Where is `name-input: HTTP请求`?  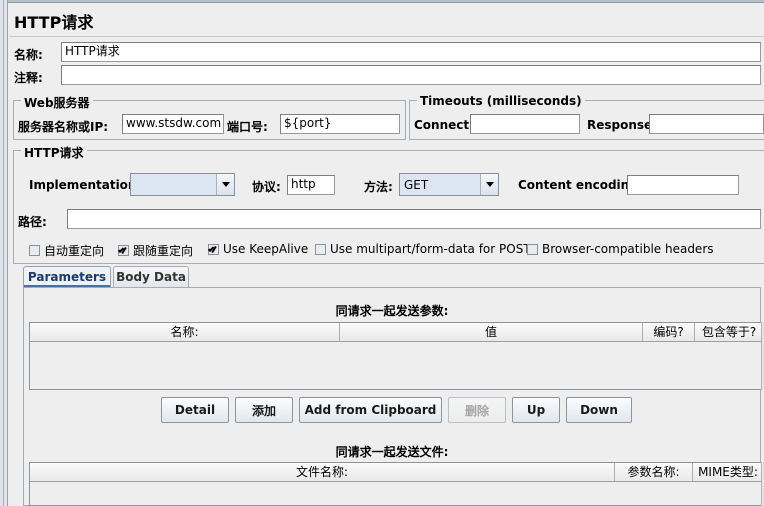 name-input: HTTP请求 is located at coordinates (411, 52).